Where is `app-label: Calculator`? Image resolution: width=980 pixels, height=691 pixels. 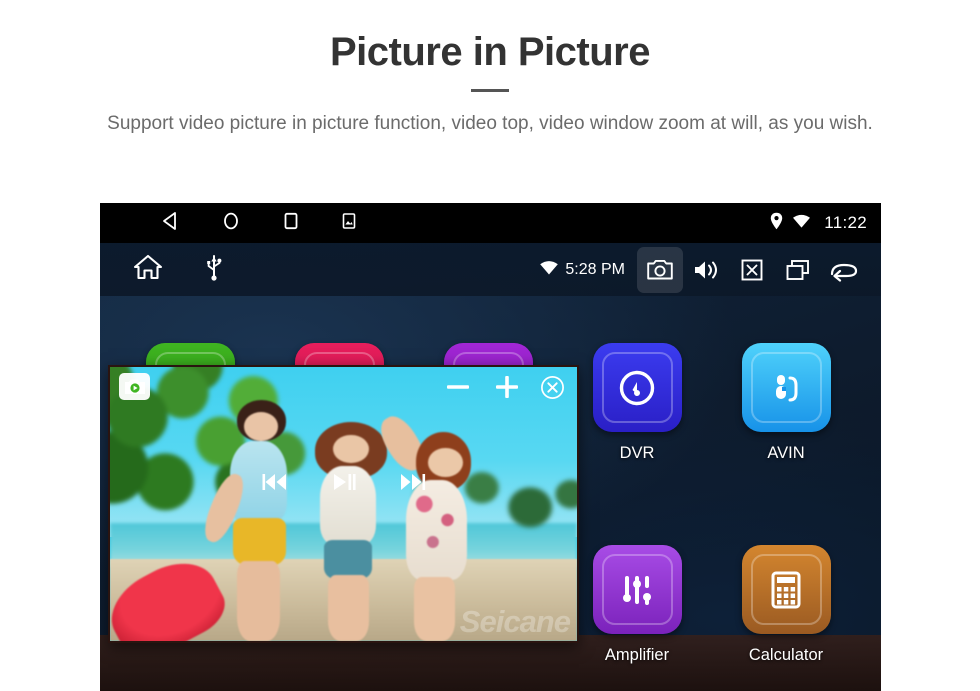 app-label: Calculator is located at coordinates (786, 655).